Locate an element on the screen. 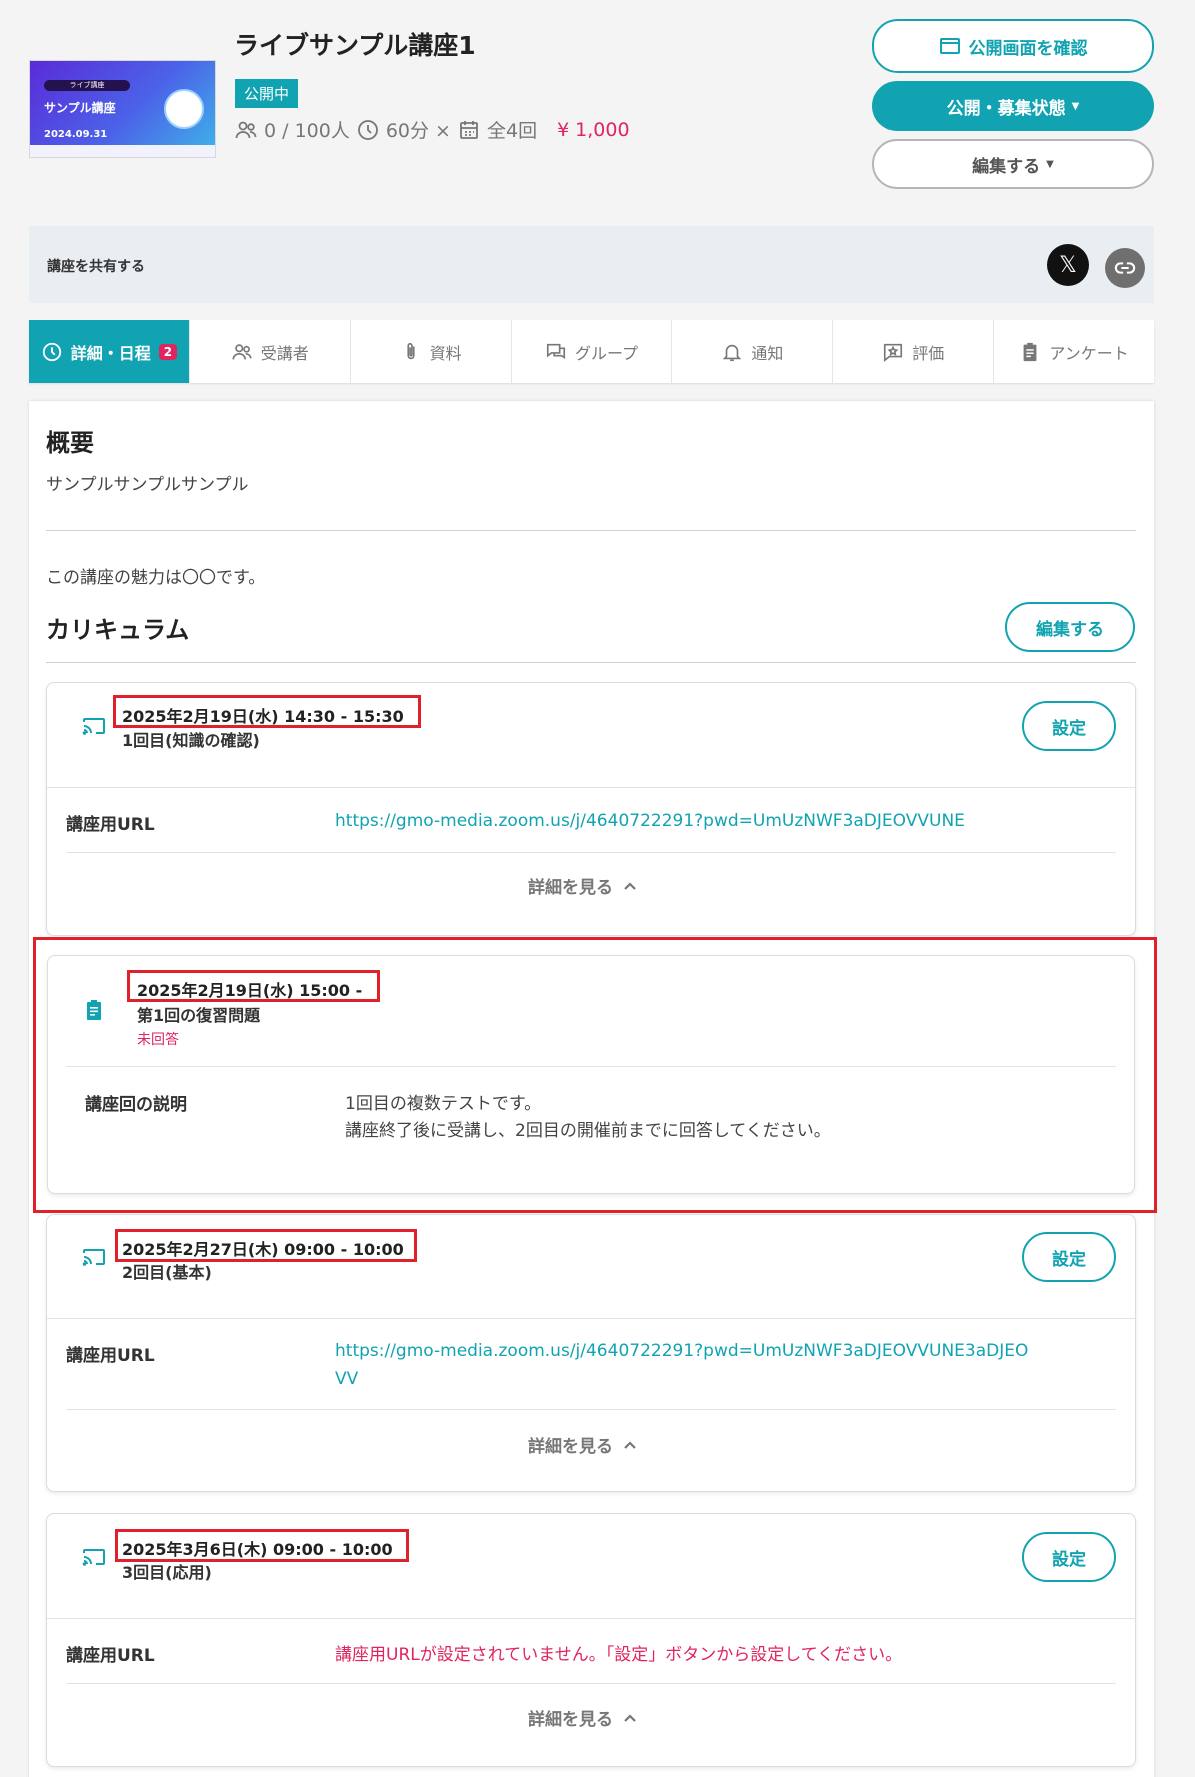 The image size is (1195, 1777). paperclip-icon is located at coordinates (411, 350).